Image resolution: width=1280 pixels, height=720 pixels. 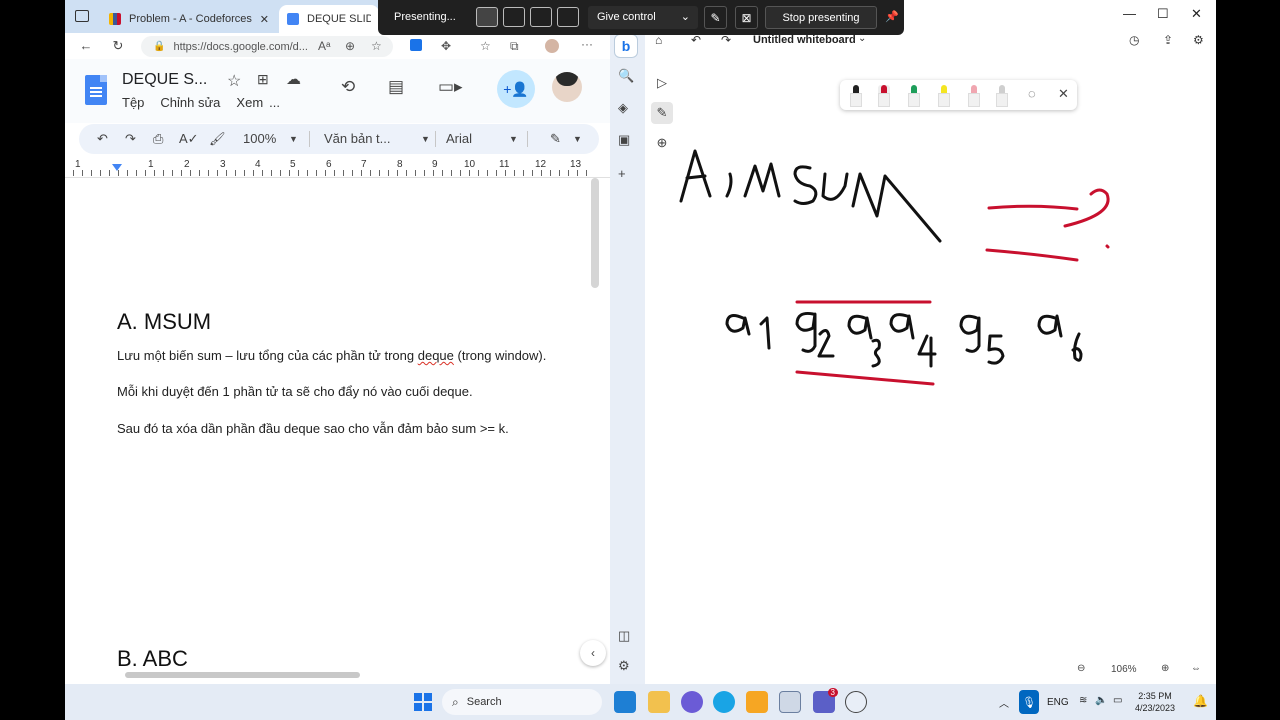 What do you see at coordinates (514, 46) in the screenshot?
I see `collections-icon: ⧉` at bounding box center [514, 46].